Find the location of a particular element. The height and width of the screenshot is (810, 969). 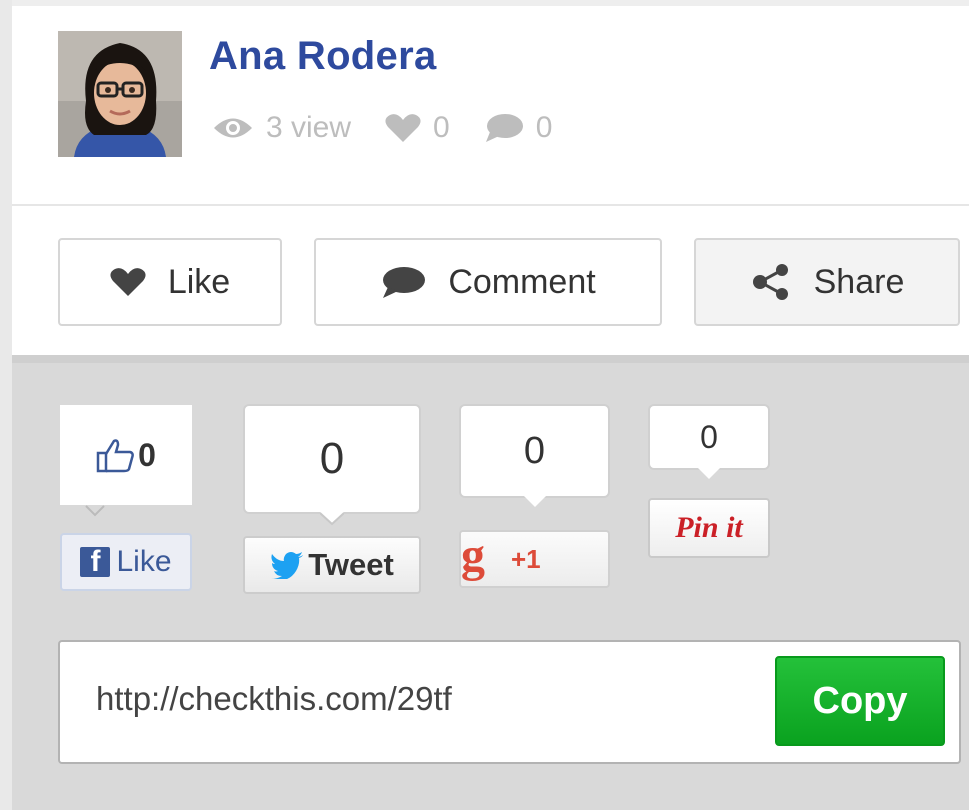

author-name: Ana Rodera is located at coordinates (323, 56).